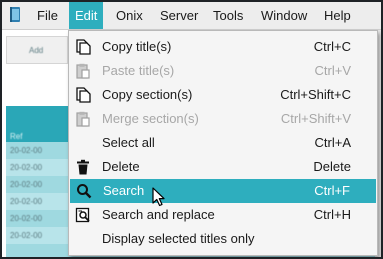 This screenshot has width=383, height=259. I want to click on menu-item-shortcut: Delete, so click(332, 166).